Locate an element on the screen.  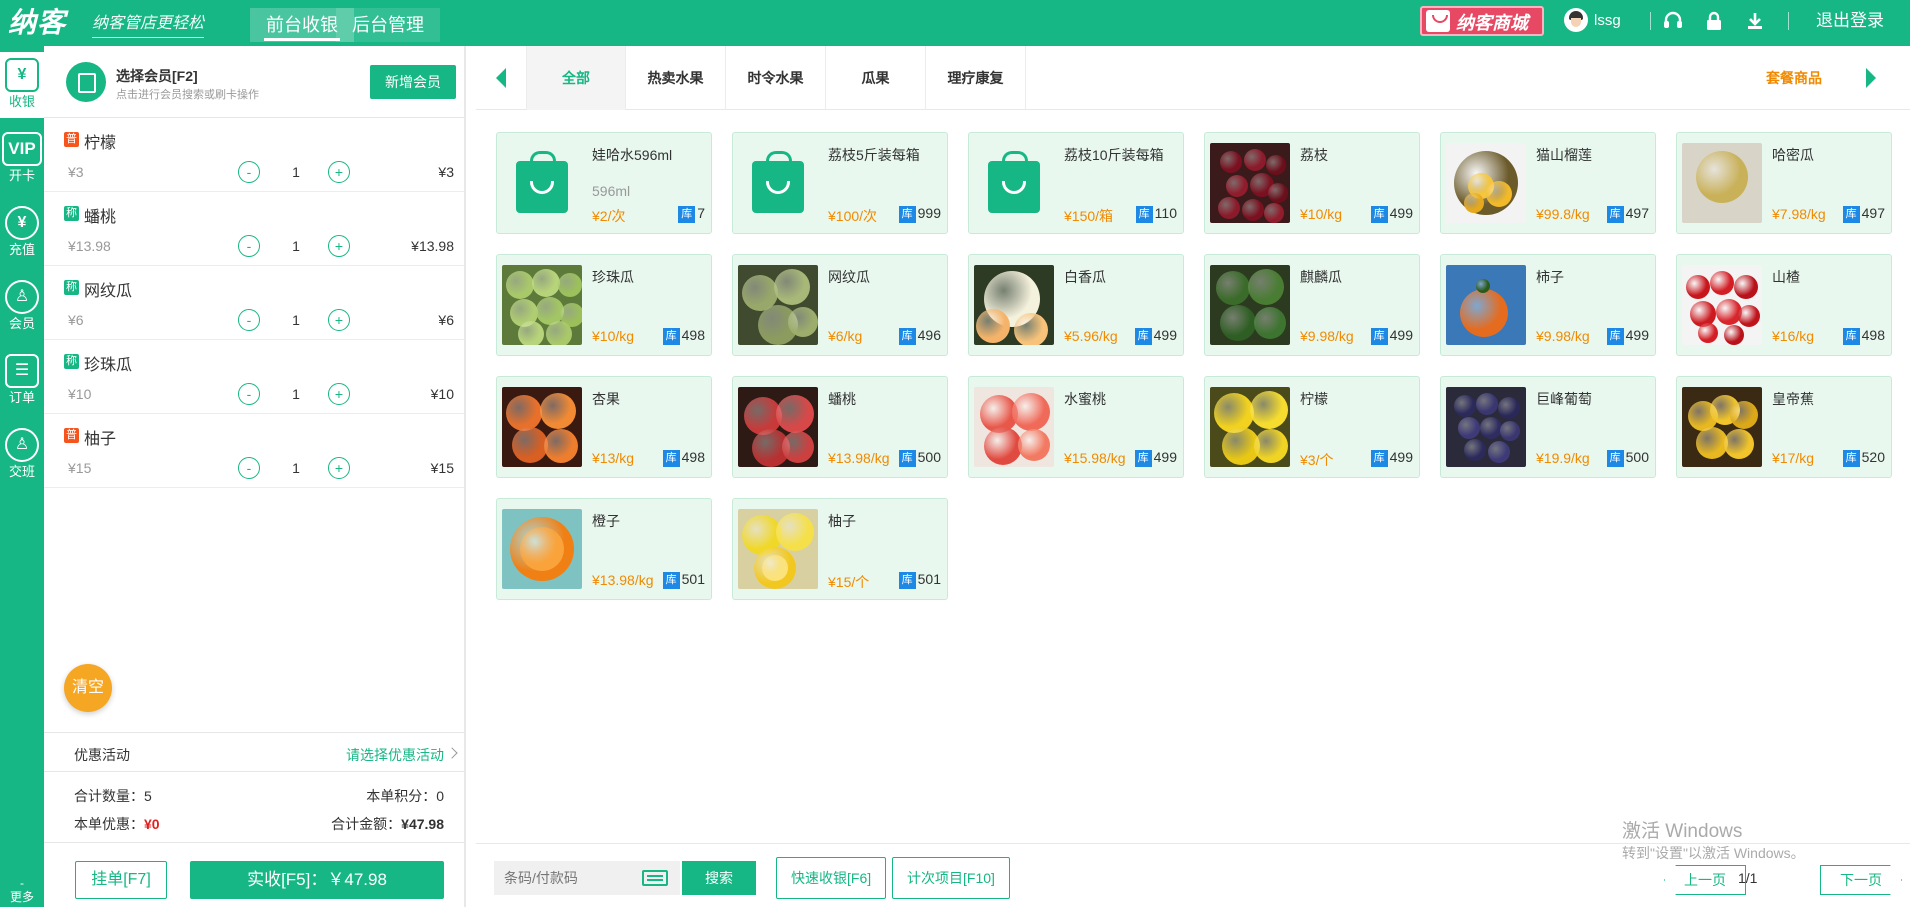
cart-item: 称网纹瓜 ¥6-1 + ¥6 is located at coordinates (254, 303).